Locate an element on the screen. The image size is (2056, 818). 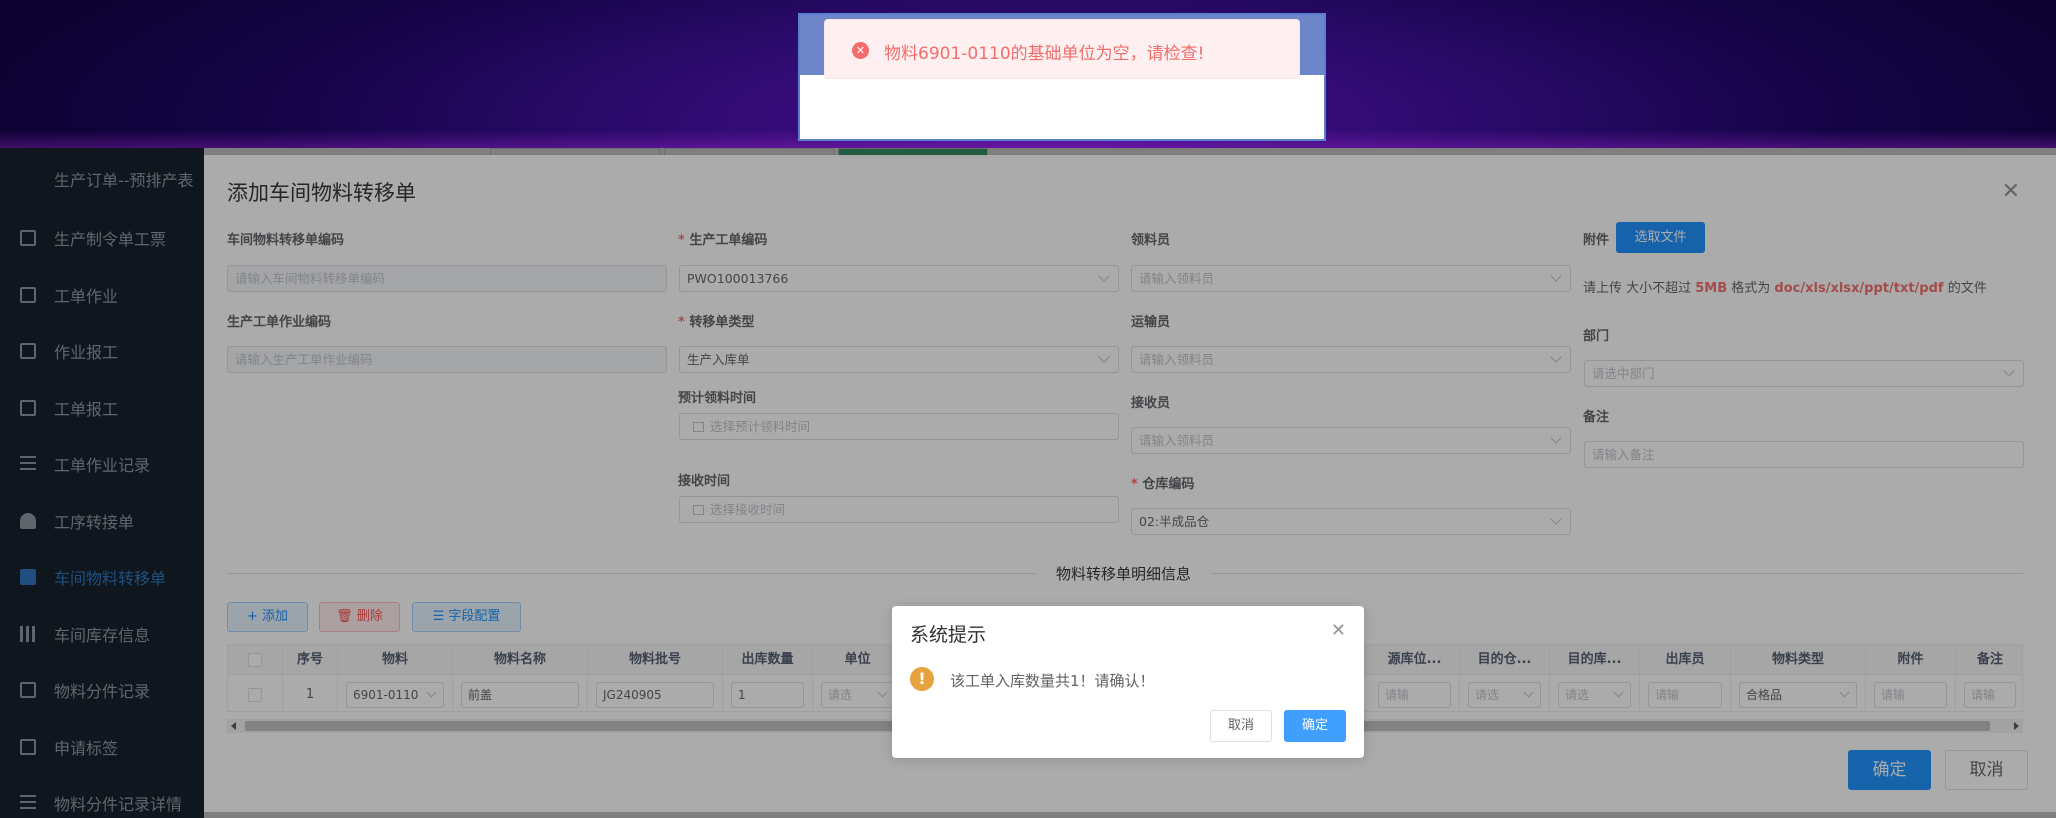
error-icon: ✕ is located at coordinates (860, 50).